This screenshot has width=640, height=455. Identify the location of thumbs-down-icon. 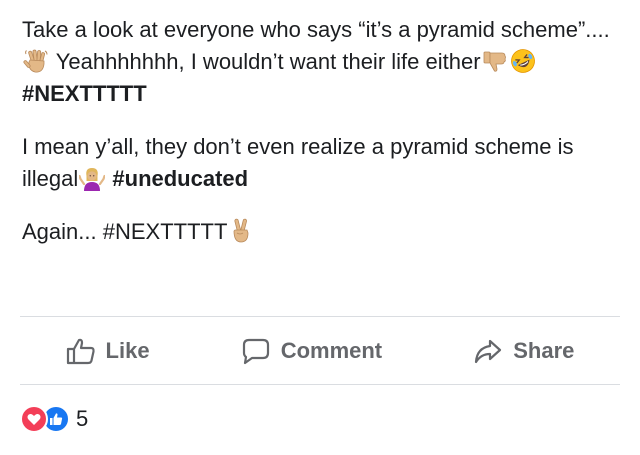
(494, 61).